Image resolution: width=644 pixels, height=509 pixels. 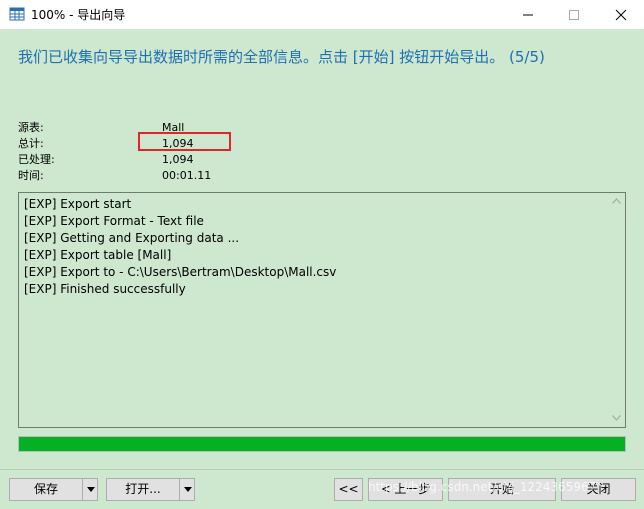 I want to click on minimize-icon, so click(x=528, y=15).